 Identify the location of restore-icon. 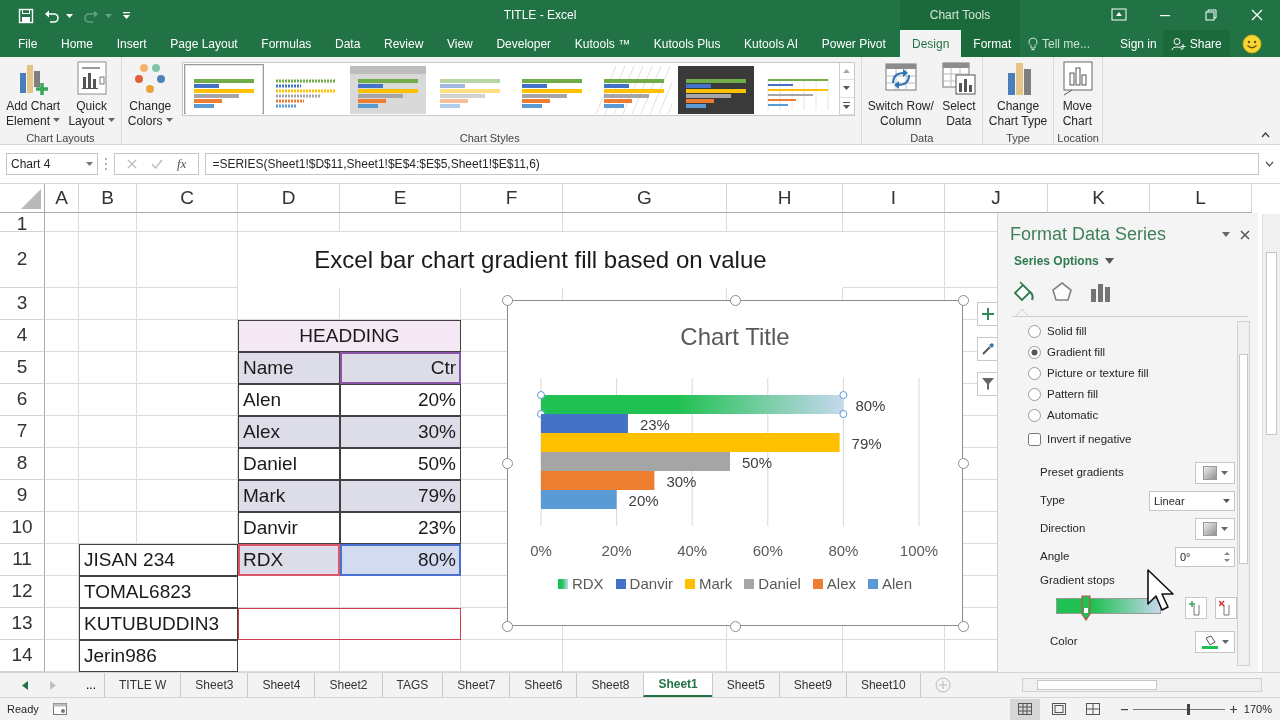
(1211, 15).